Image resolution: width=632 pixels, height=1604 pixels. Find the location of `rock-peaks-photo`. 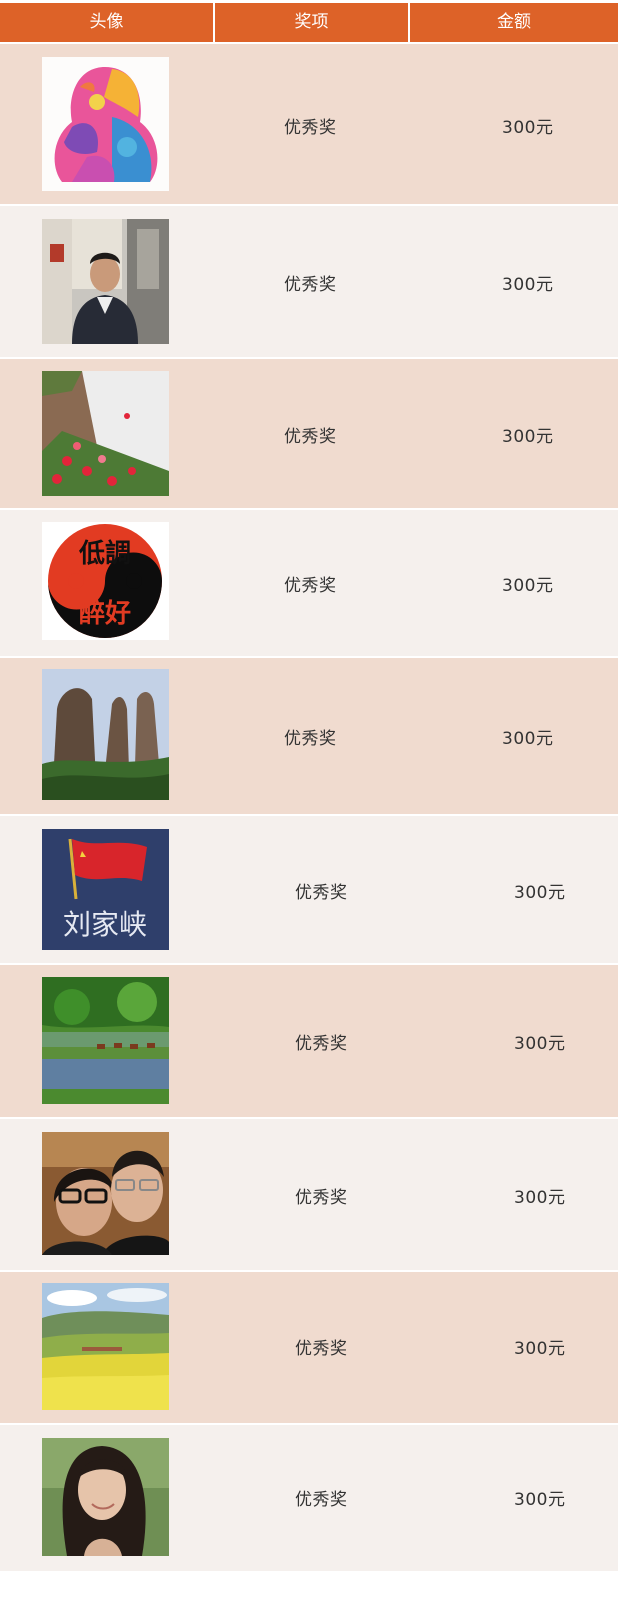

rock-peaks-photo is located at coordinates (105, 734).